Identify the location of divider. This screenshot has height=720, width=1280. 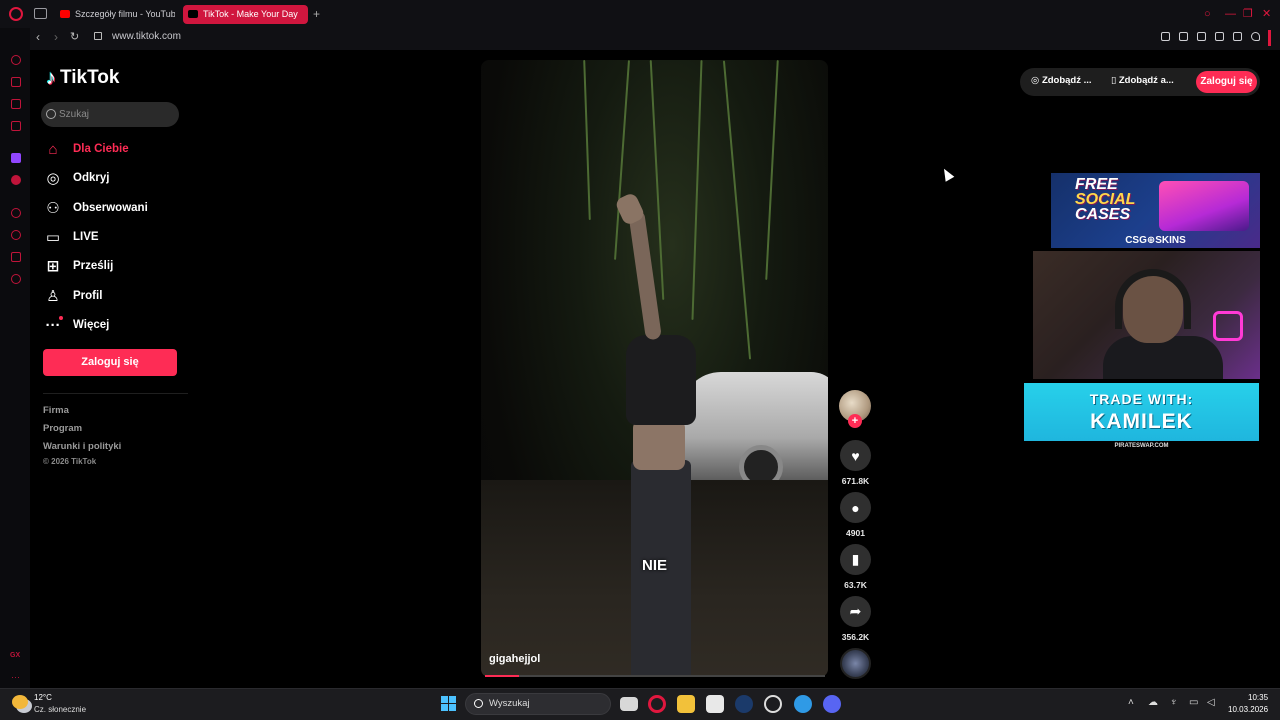
(115, 393).